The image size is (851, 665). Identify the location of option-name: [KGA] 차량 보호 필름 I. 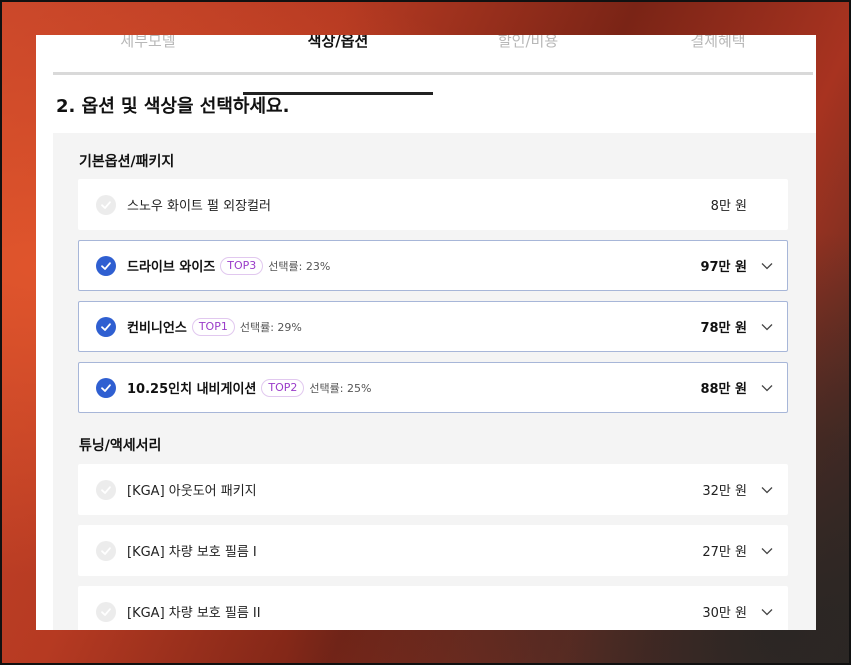
(192, 552).